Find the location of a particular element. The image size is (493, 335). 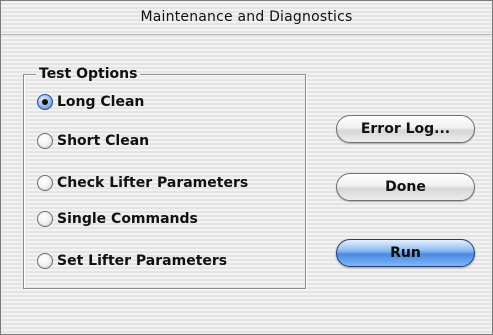

window-title: Maintenance and Diagnostics is located at coordinates (246, 17).